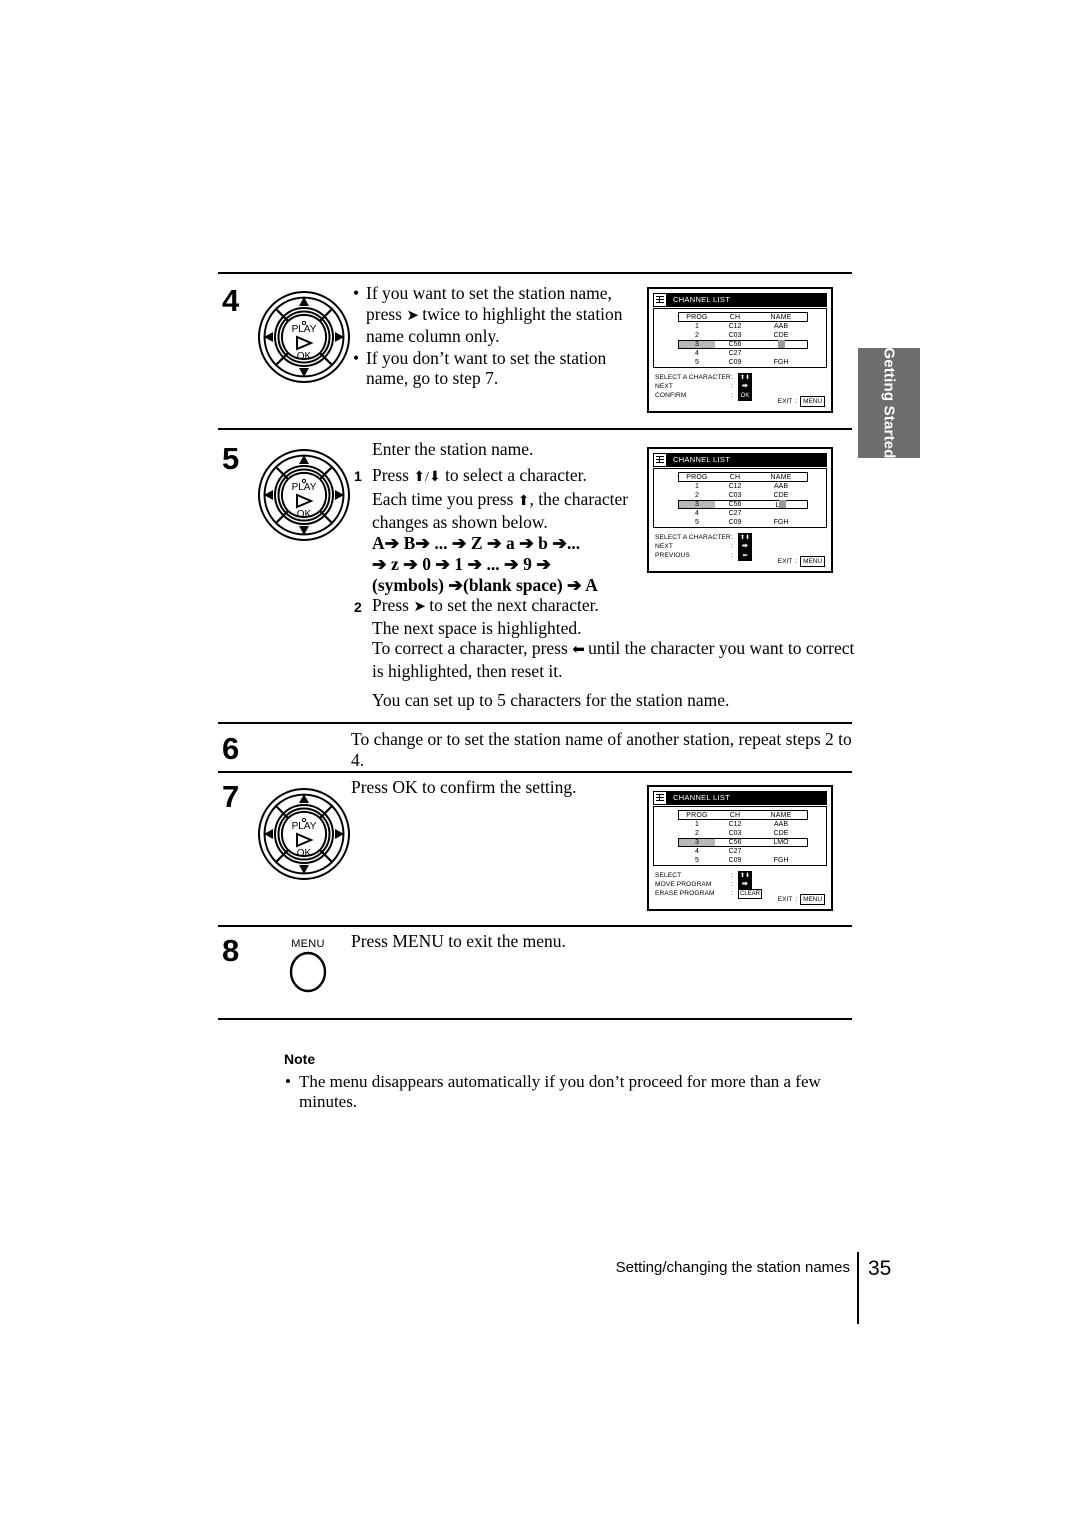 This screenshot has height=1528, width=1080. What do you see at coordinates (460, 522) in the screenshot?
I see `step-5-sub1-line3: changes as shown below.` at bounding box center [460, 522].